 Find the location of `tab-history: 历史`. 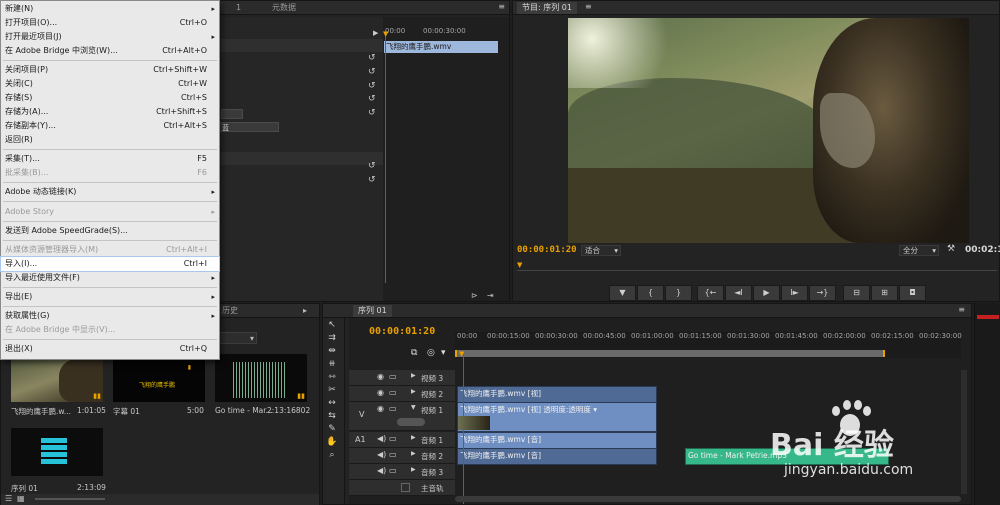

tab-history: 历史 is located at coordinates (230, 311).